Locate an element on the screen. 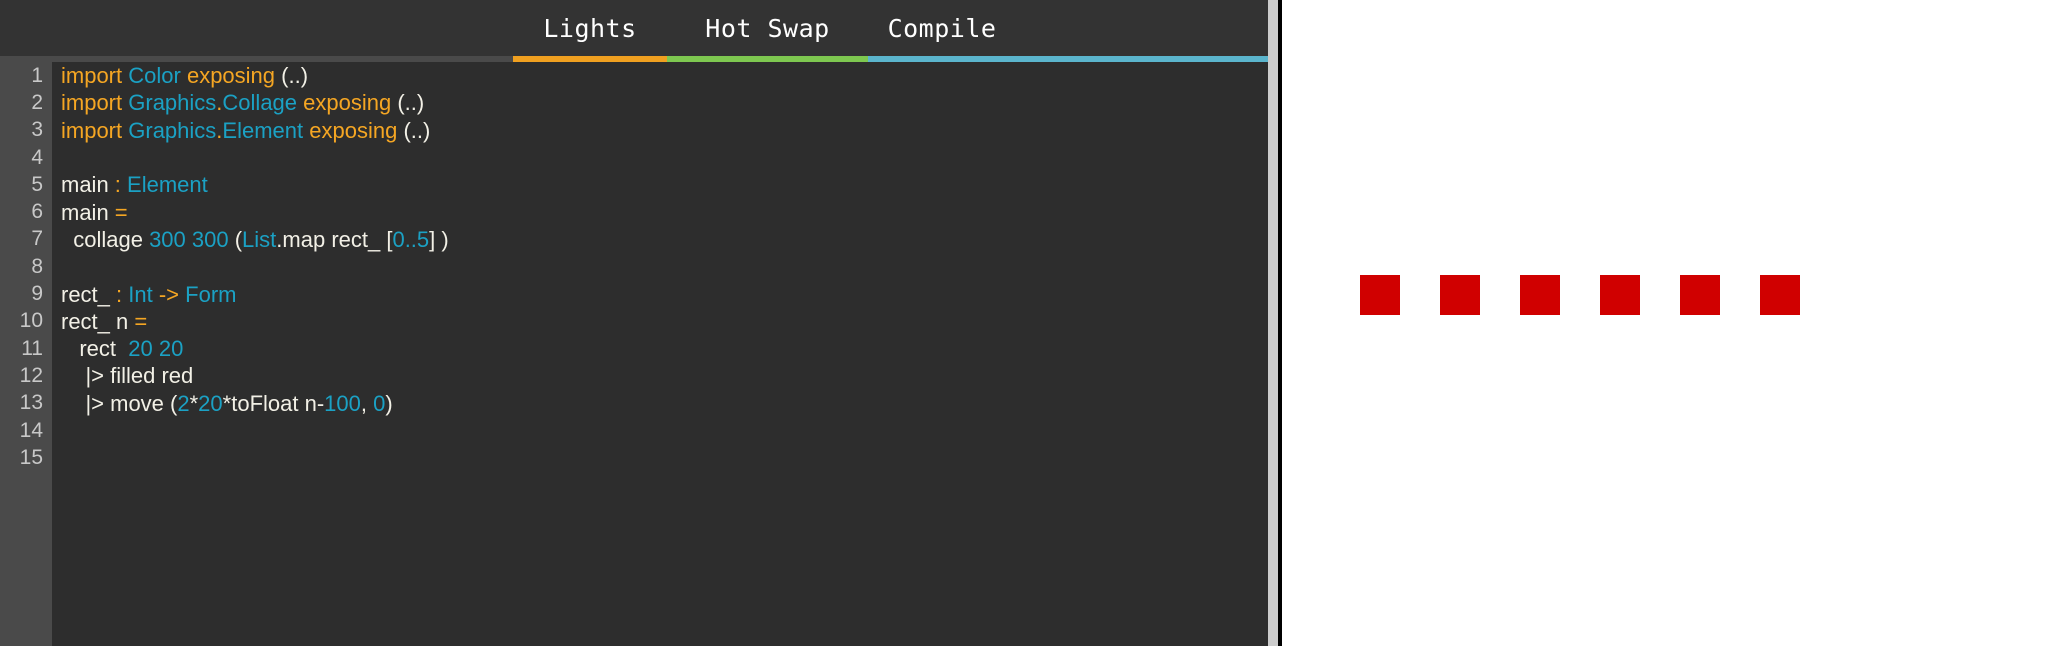 The width and height of the screenshot is (2054, 646). line-number: 7 is located at coordinates (37, 239).